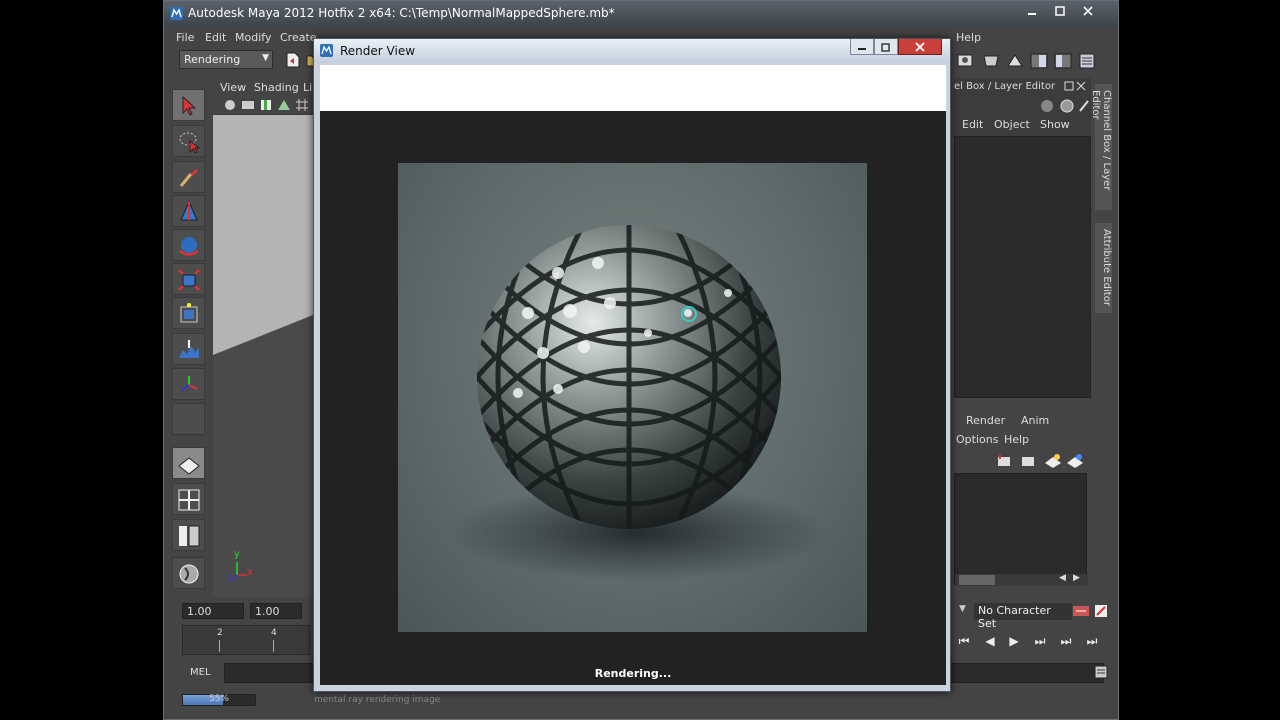 This screenshot has height=720, width=1280. What do you see at coordinates (188, 279) in the screenshot?
I see `scale-tool` at bounding box center [188, 279].